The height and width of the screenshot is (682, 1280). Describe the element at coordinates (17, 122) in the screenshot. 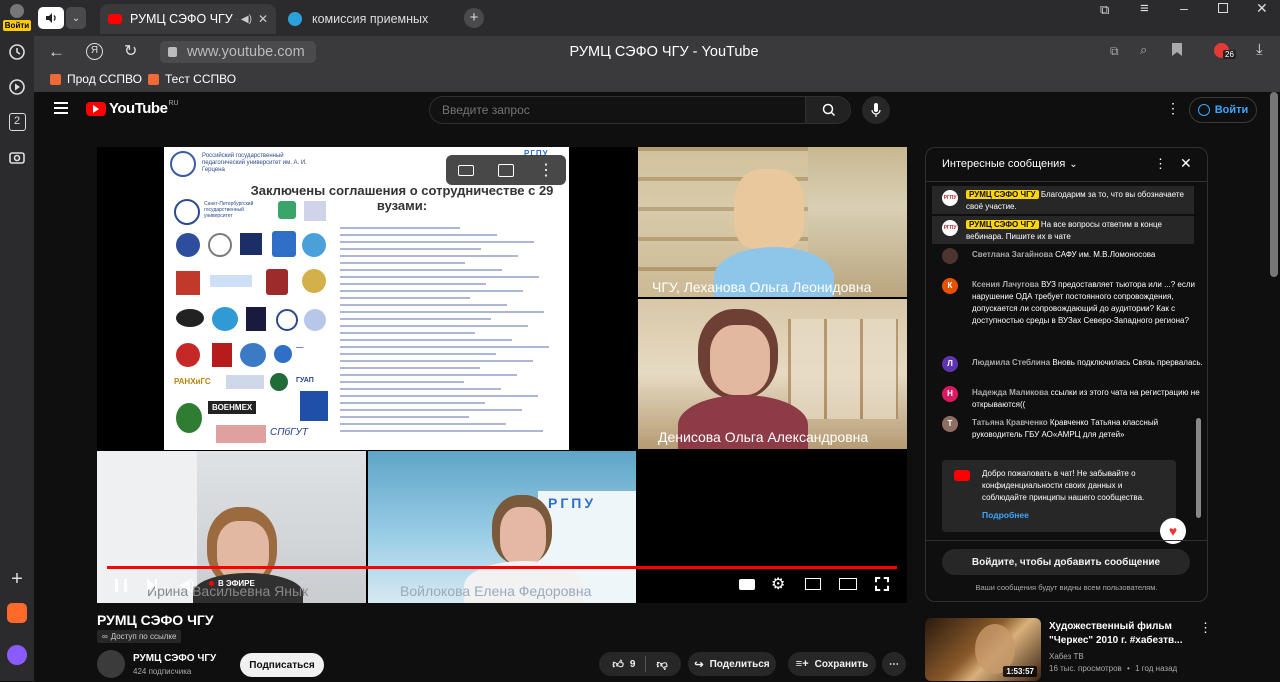

I see `tabs-count-icon: 2` at that location.